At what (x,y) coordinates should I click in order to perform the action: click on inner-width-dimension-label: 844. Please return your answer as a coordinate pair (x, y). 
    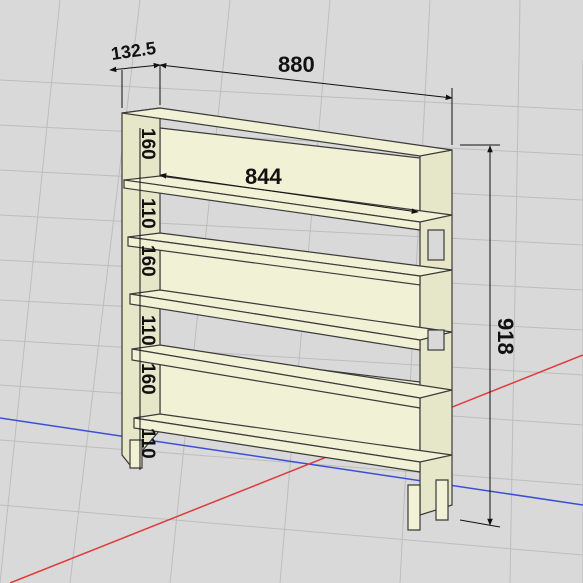
    Looking at the image, I should click on (263, 176).